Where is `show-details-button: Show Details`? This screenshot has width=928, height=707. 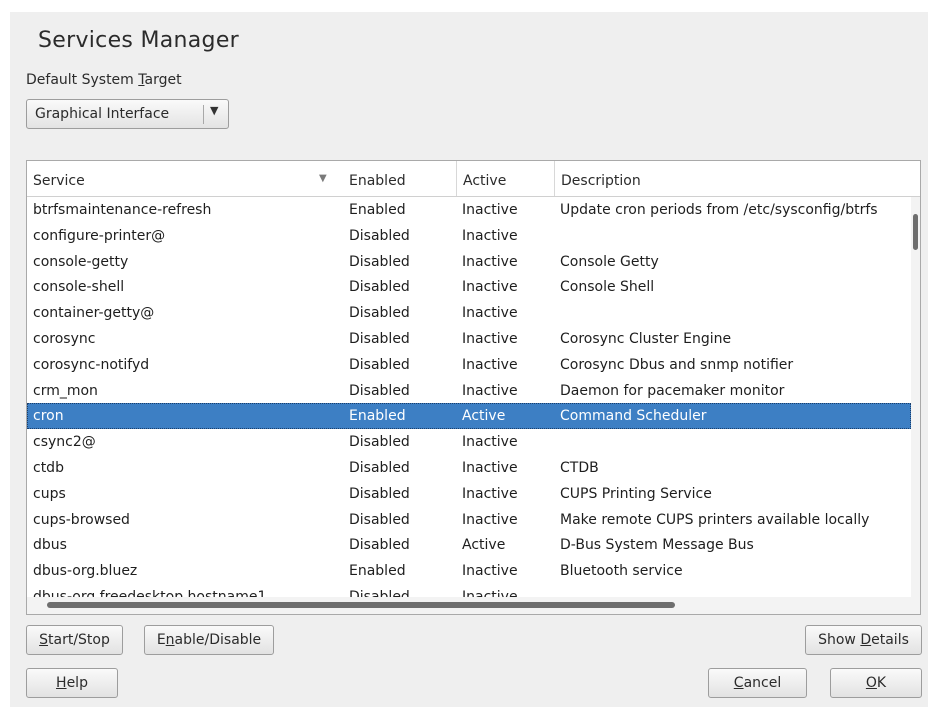 show-details-button: Show Details is located at coordinates (863, 640).